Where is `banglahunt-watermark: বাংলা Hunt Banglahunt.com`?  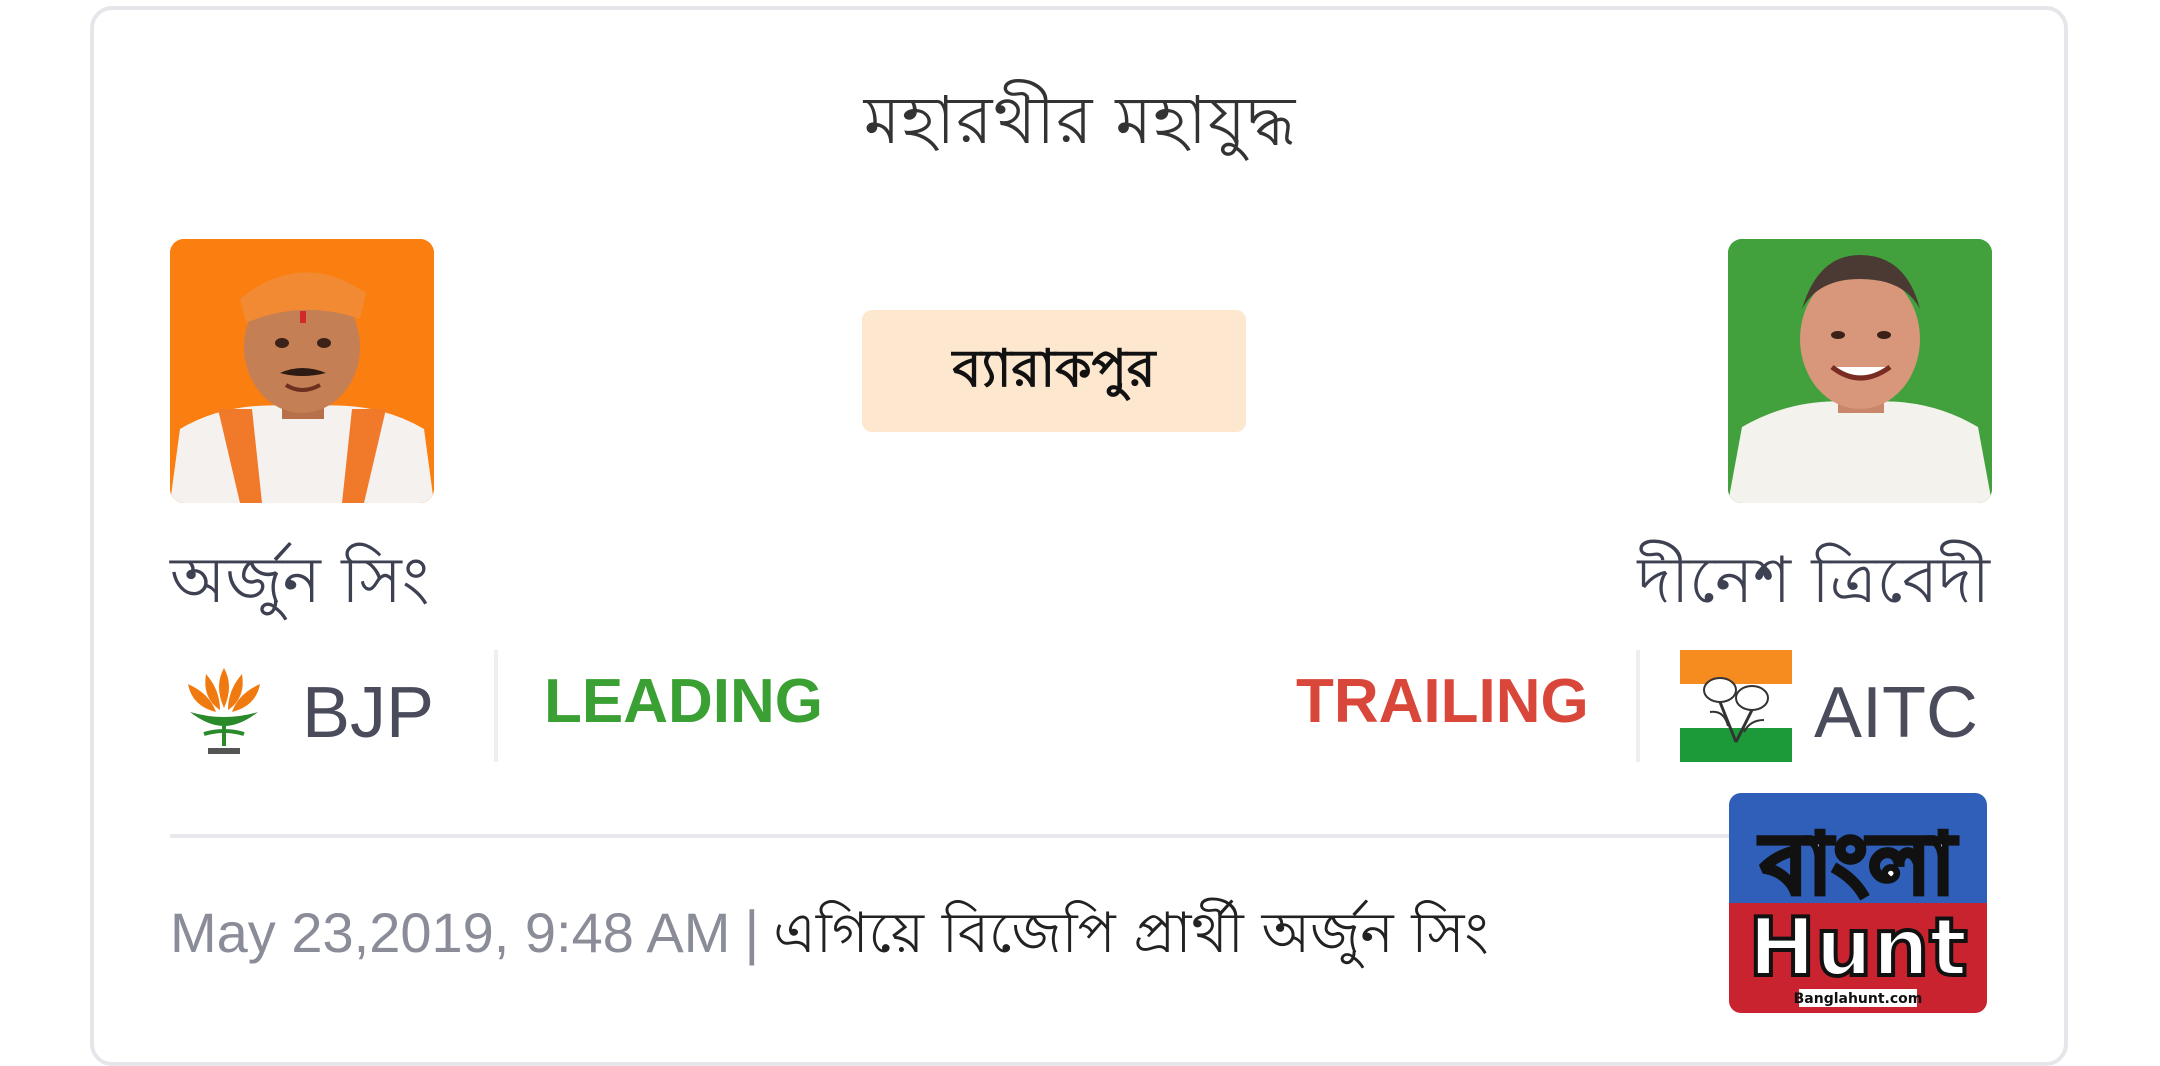 banglahunt-watermark: বাংলা Hunt Banglahunt.com is located at coordinates (1858, 903).